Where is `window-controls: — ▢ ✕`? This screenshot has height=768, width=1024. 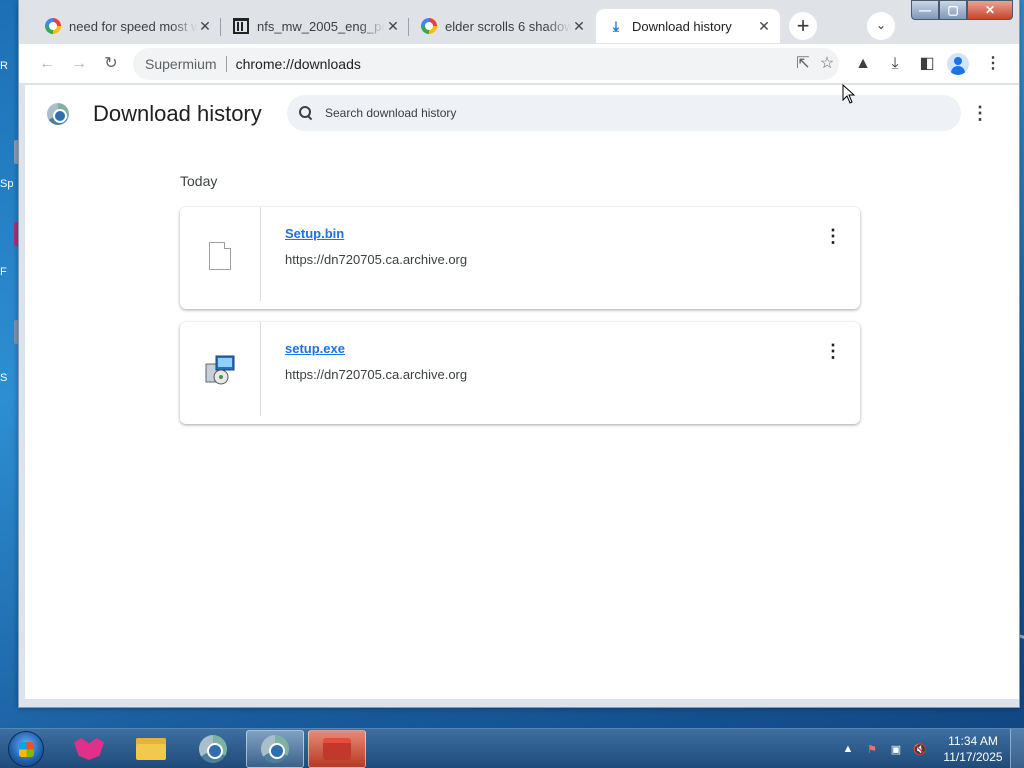 window-controls: — ▢ ✕ is located at coordinates (962, 10).